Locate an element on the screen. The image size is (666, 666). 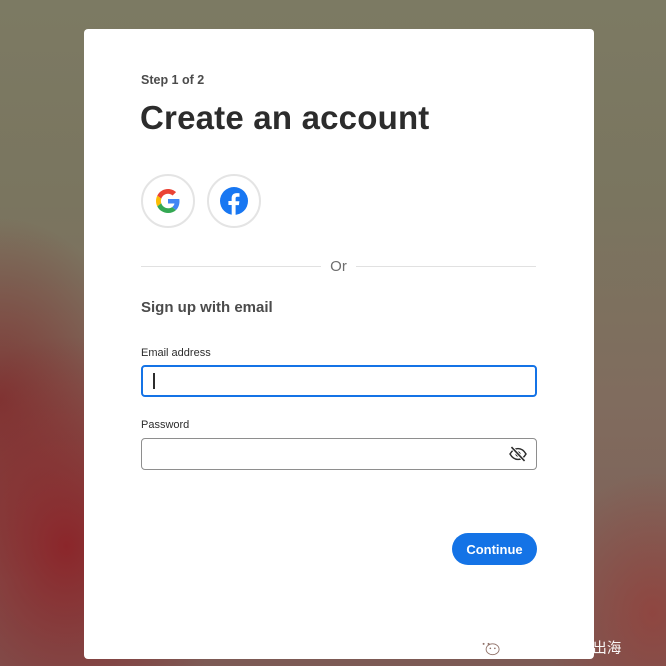
page-title: Create an account is located at coordinates (285, 117).